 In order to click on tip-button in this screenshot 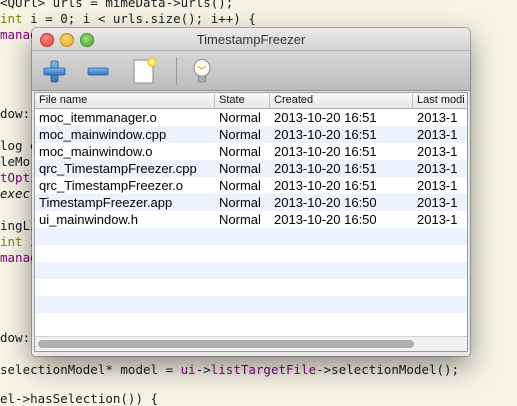, I will do `click(202, 71)`.